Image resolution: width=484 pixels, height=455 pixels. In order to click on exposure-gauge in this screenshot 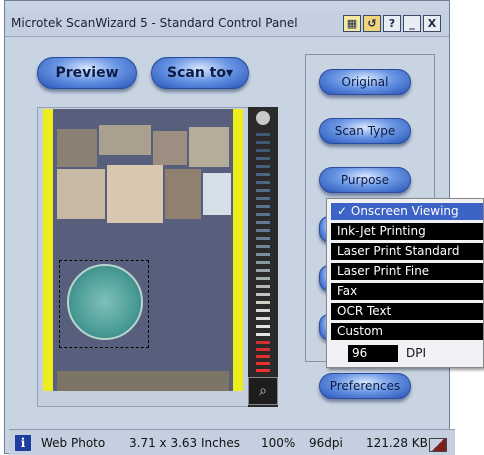, I will do `click(263, 257)`.